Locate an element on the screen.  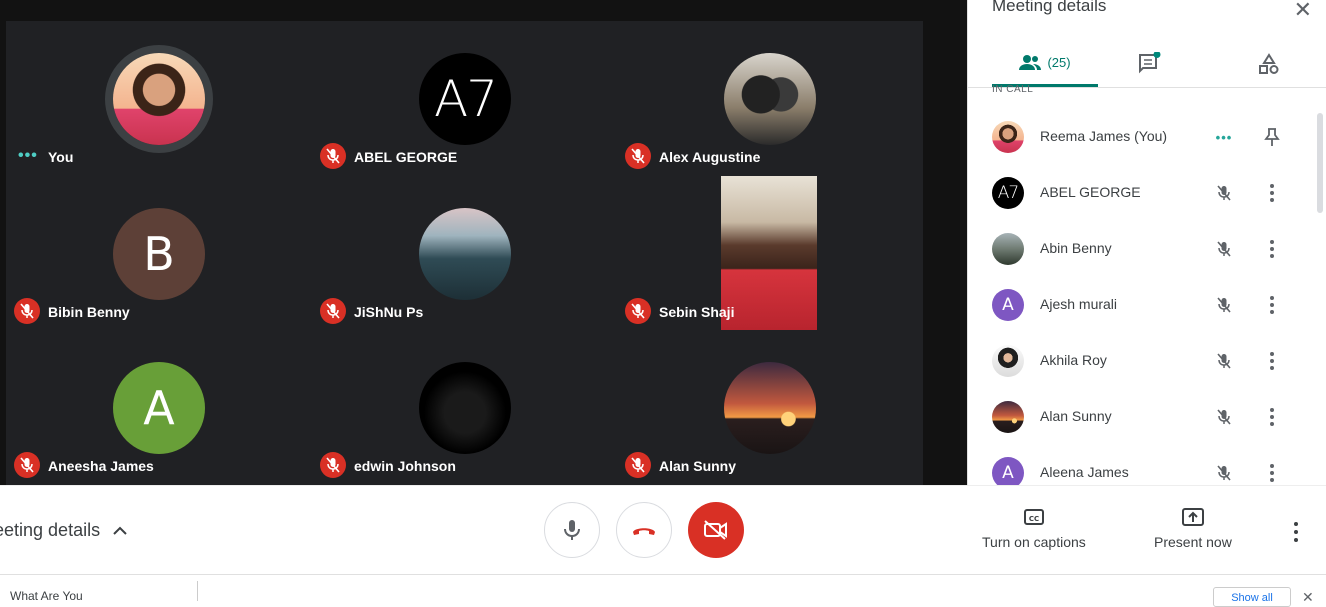
panel-title: Meeting details is located at coordinates (1049, 7).